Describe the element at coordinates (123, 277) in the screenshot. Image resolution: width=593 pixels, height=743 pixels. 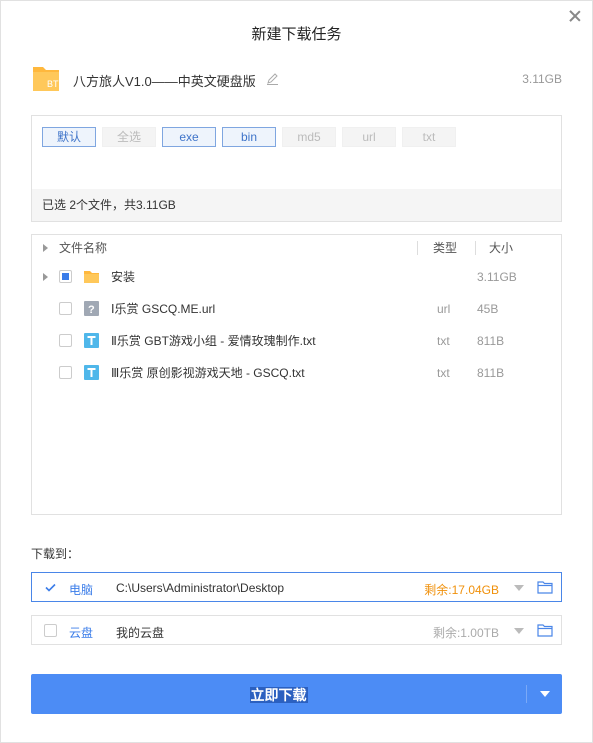
I see `file-name: 安装` at that location.